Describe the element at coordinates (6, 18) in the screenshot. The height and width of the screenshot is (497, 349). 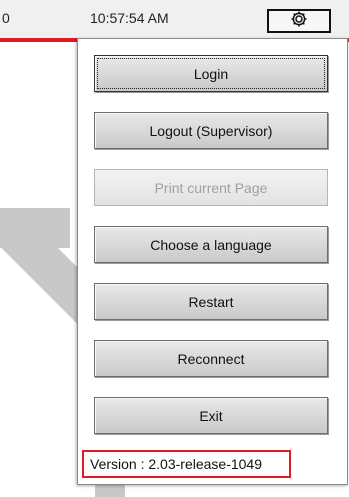
I see `topbar-left-text: 0` at that location.